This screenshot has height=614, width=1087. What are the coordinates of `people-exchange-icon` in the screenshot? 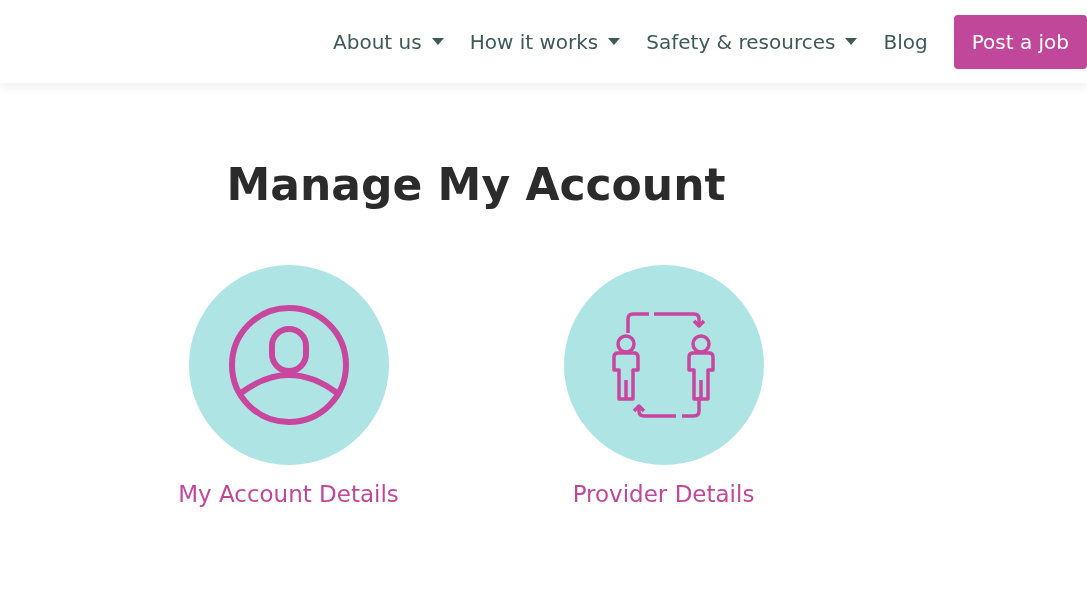 It's located at (663, 365).